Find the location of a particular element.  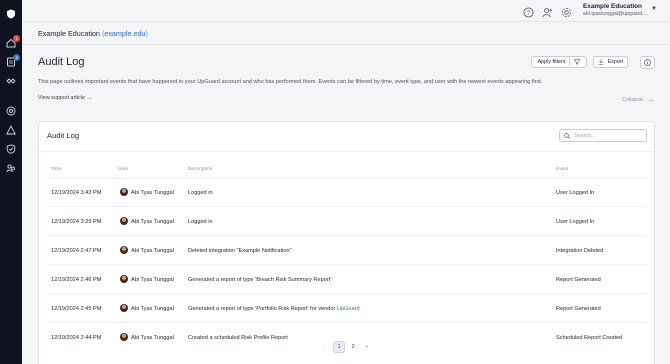

org-name: Example Education is located at coordinates (69, 33).